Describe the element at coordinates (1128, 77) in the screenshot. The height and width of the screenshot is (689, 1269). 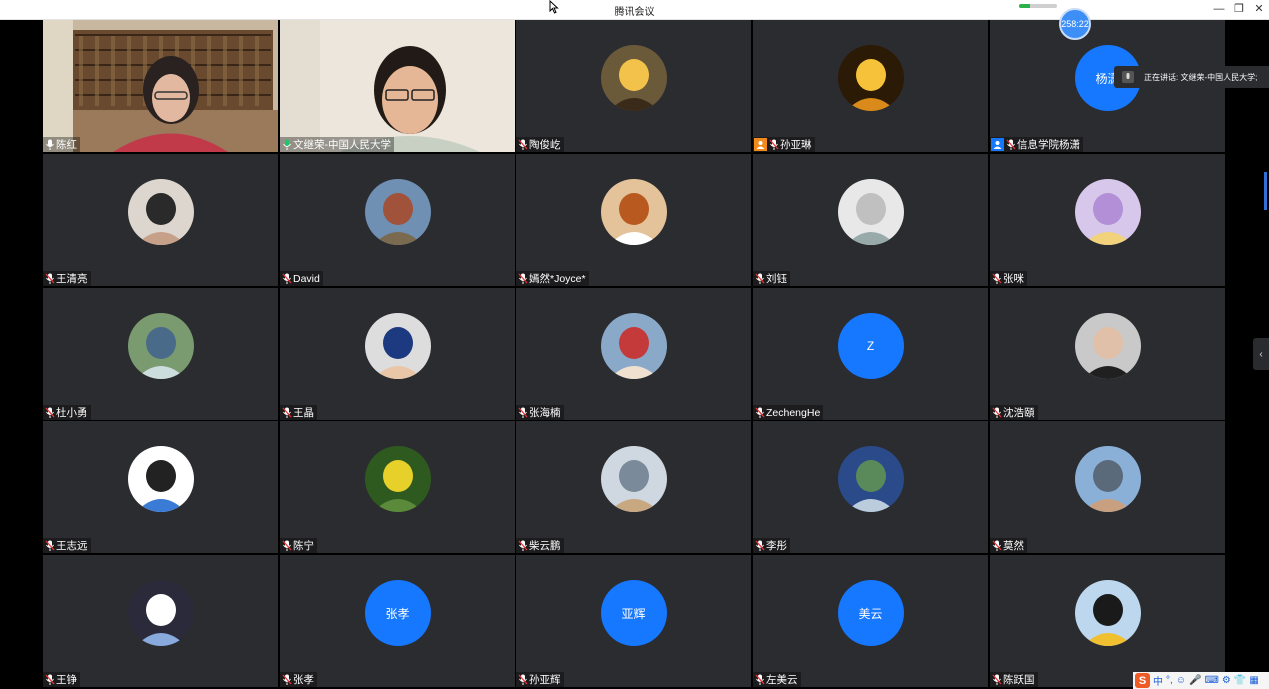
I see `speaker-mic-icon` at that location.